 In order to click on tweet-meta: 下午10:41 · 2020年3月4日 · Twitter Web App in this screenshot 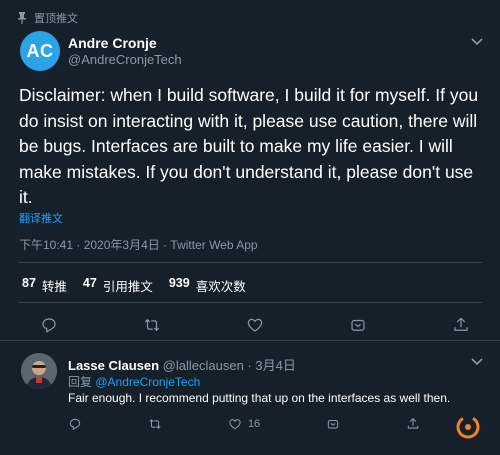, I will do `click(138, 245)`.